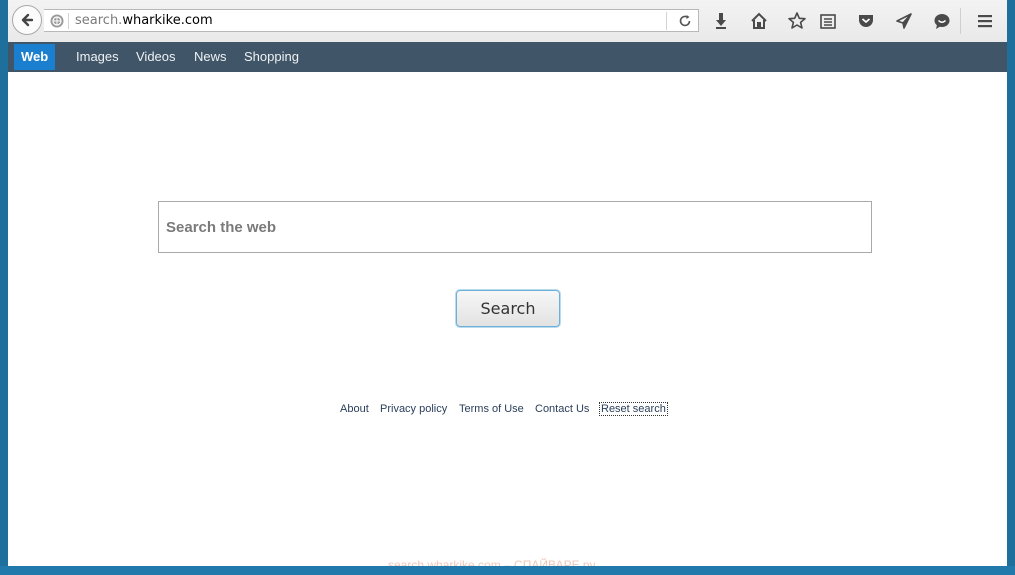 The image size is (1015, 575). I want to click on back-arrow-icon, so click(27, 20).